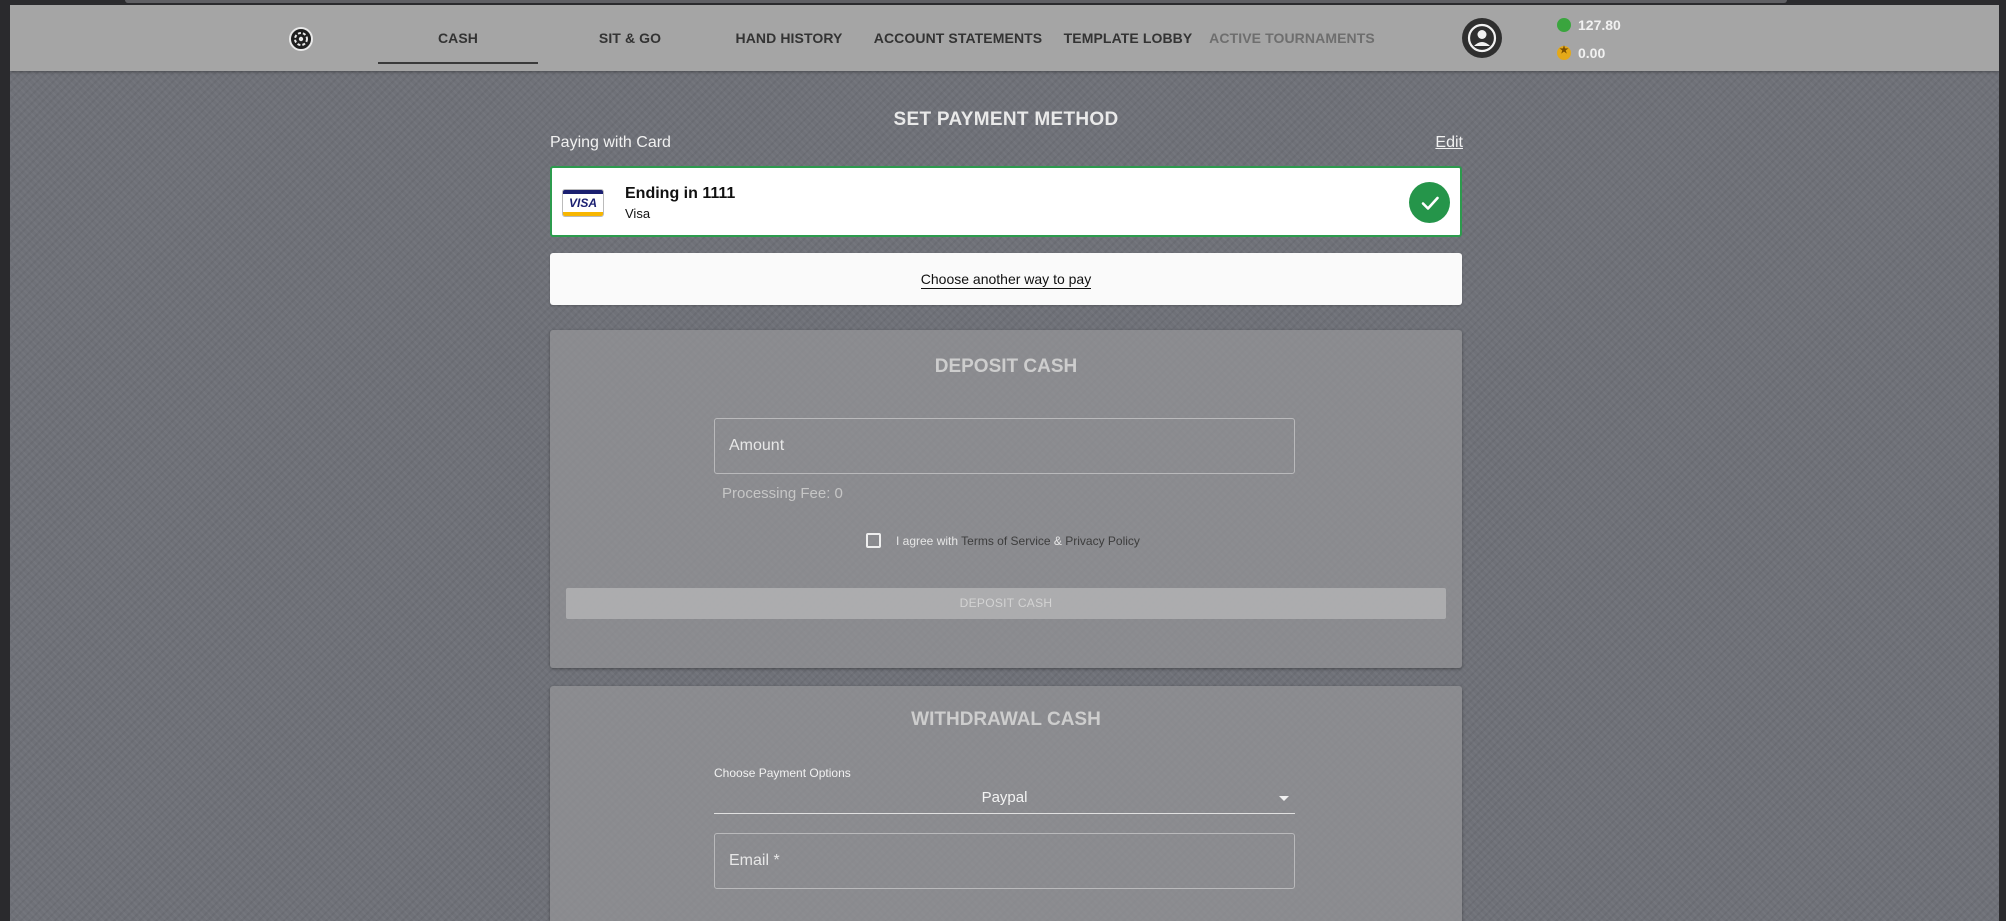 The height and width of the screenshot is (921, 2006). What do you see at coordinates (1005, 541) in the screenshot?
I see `terms-of-service-link: Terms of Service` at bounding box center [1005, 541].